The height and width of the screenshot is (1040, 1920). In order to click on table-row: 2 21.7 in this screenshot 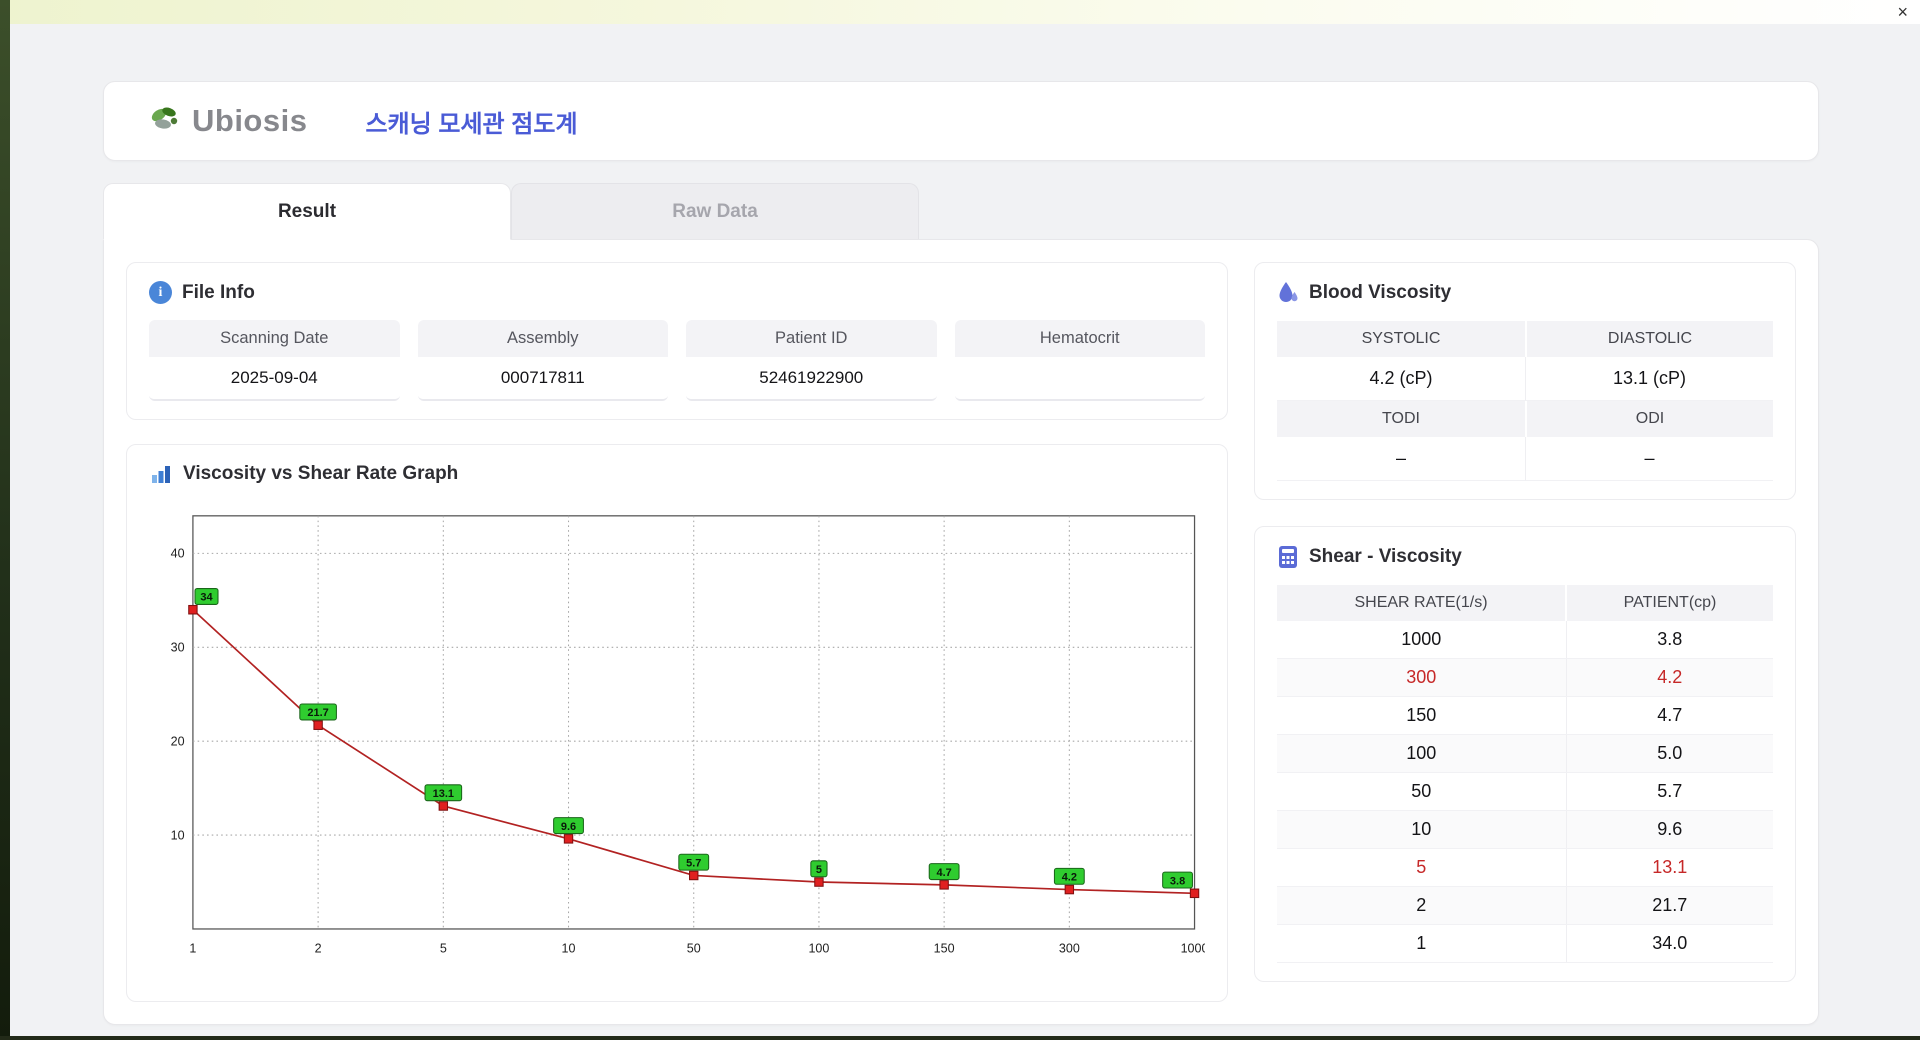, I will do `click(1525, 905)`.